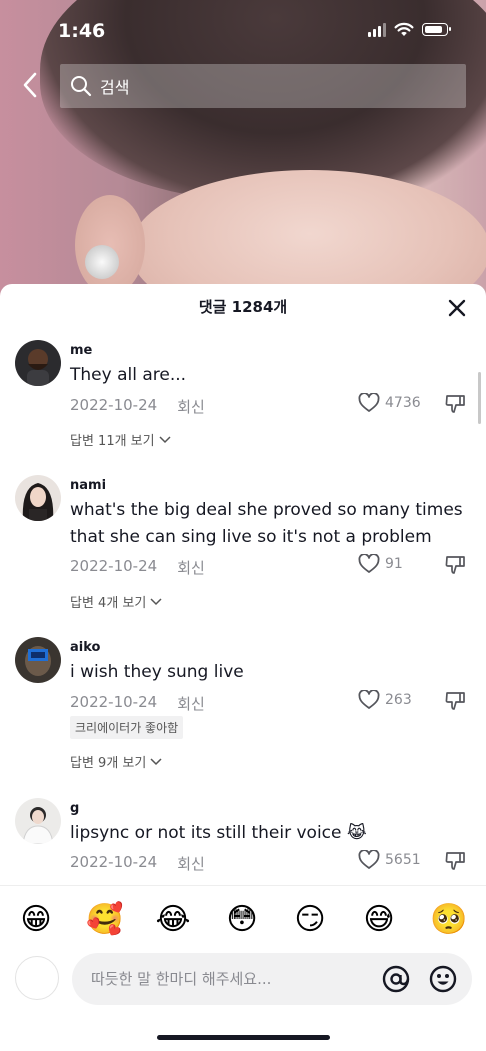 This screenshot has width=486, height=1051. I want to click on like-button: 5651, so click(389, 860).